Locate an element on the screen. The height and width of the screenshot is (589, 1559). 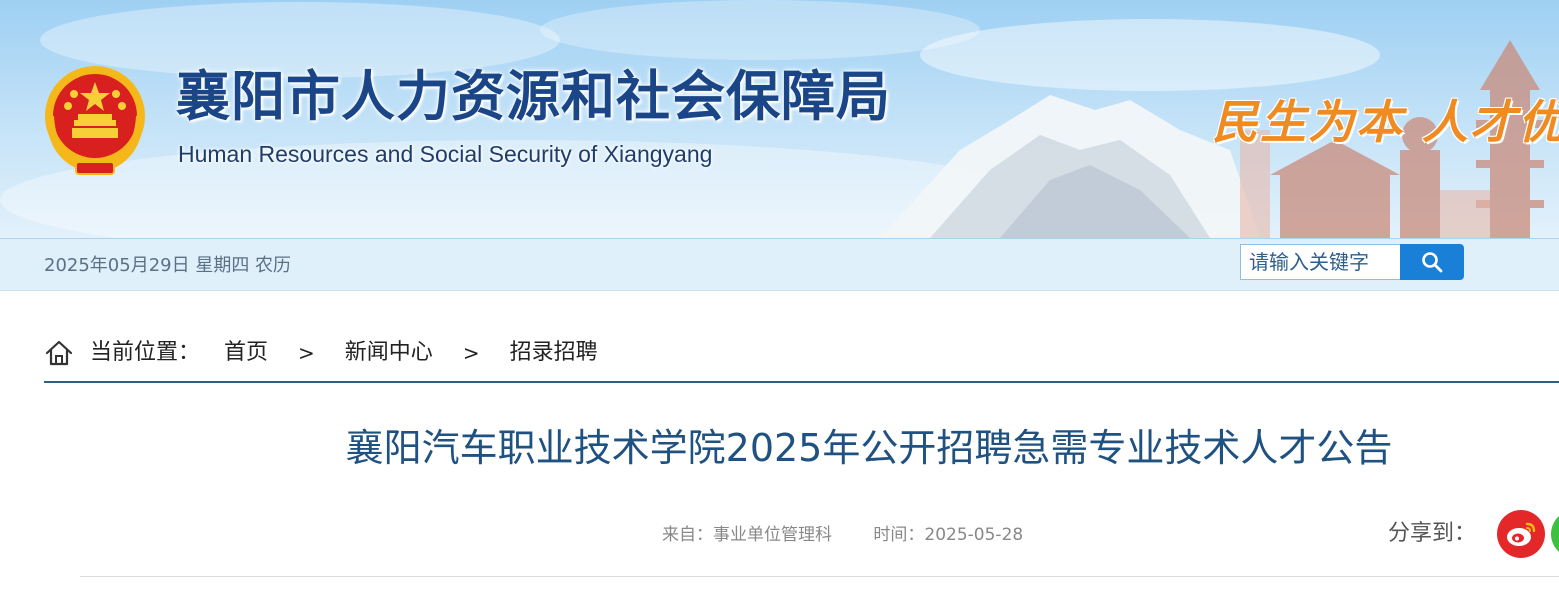
article-meta: 来自：事业单位管理科 时间：2025-05-28 is located at coordinates (842, 535).